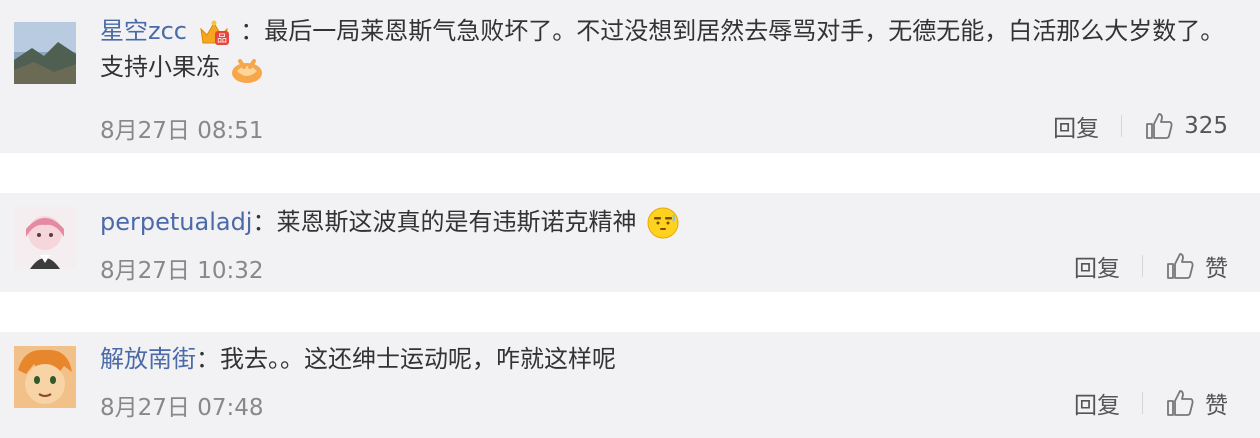  What do you see at coordinates (182, 271) in the screenshot?
I see `comment-timestamp: 8月27日 10:32` at bounding box center [182, 271].